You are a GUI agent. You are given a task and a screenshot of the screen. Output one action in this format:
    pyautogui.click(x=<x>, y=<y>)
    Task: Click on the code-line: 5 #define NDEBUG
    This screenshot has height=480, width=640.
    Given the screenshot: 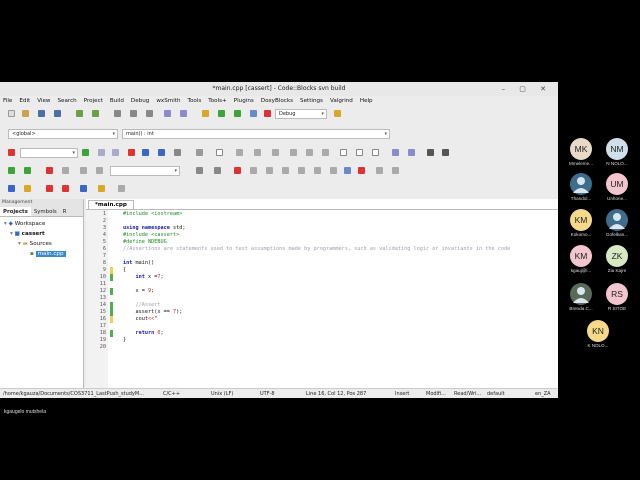 What is the action you would take?
    pyautogui.click(x=322, y=242)
    